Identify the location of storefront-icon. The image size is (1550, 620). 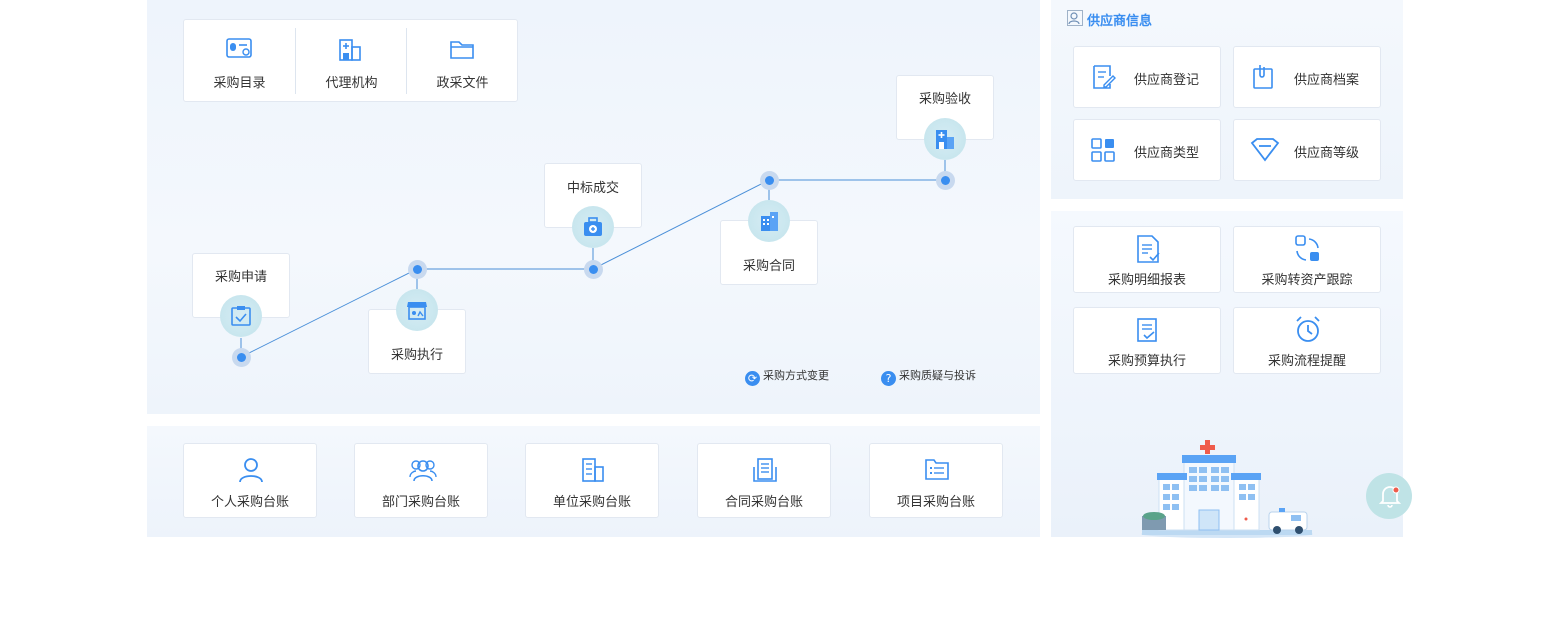
(417, 311).